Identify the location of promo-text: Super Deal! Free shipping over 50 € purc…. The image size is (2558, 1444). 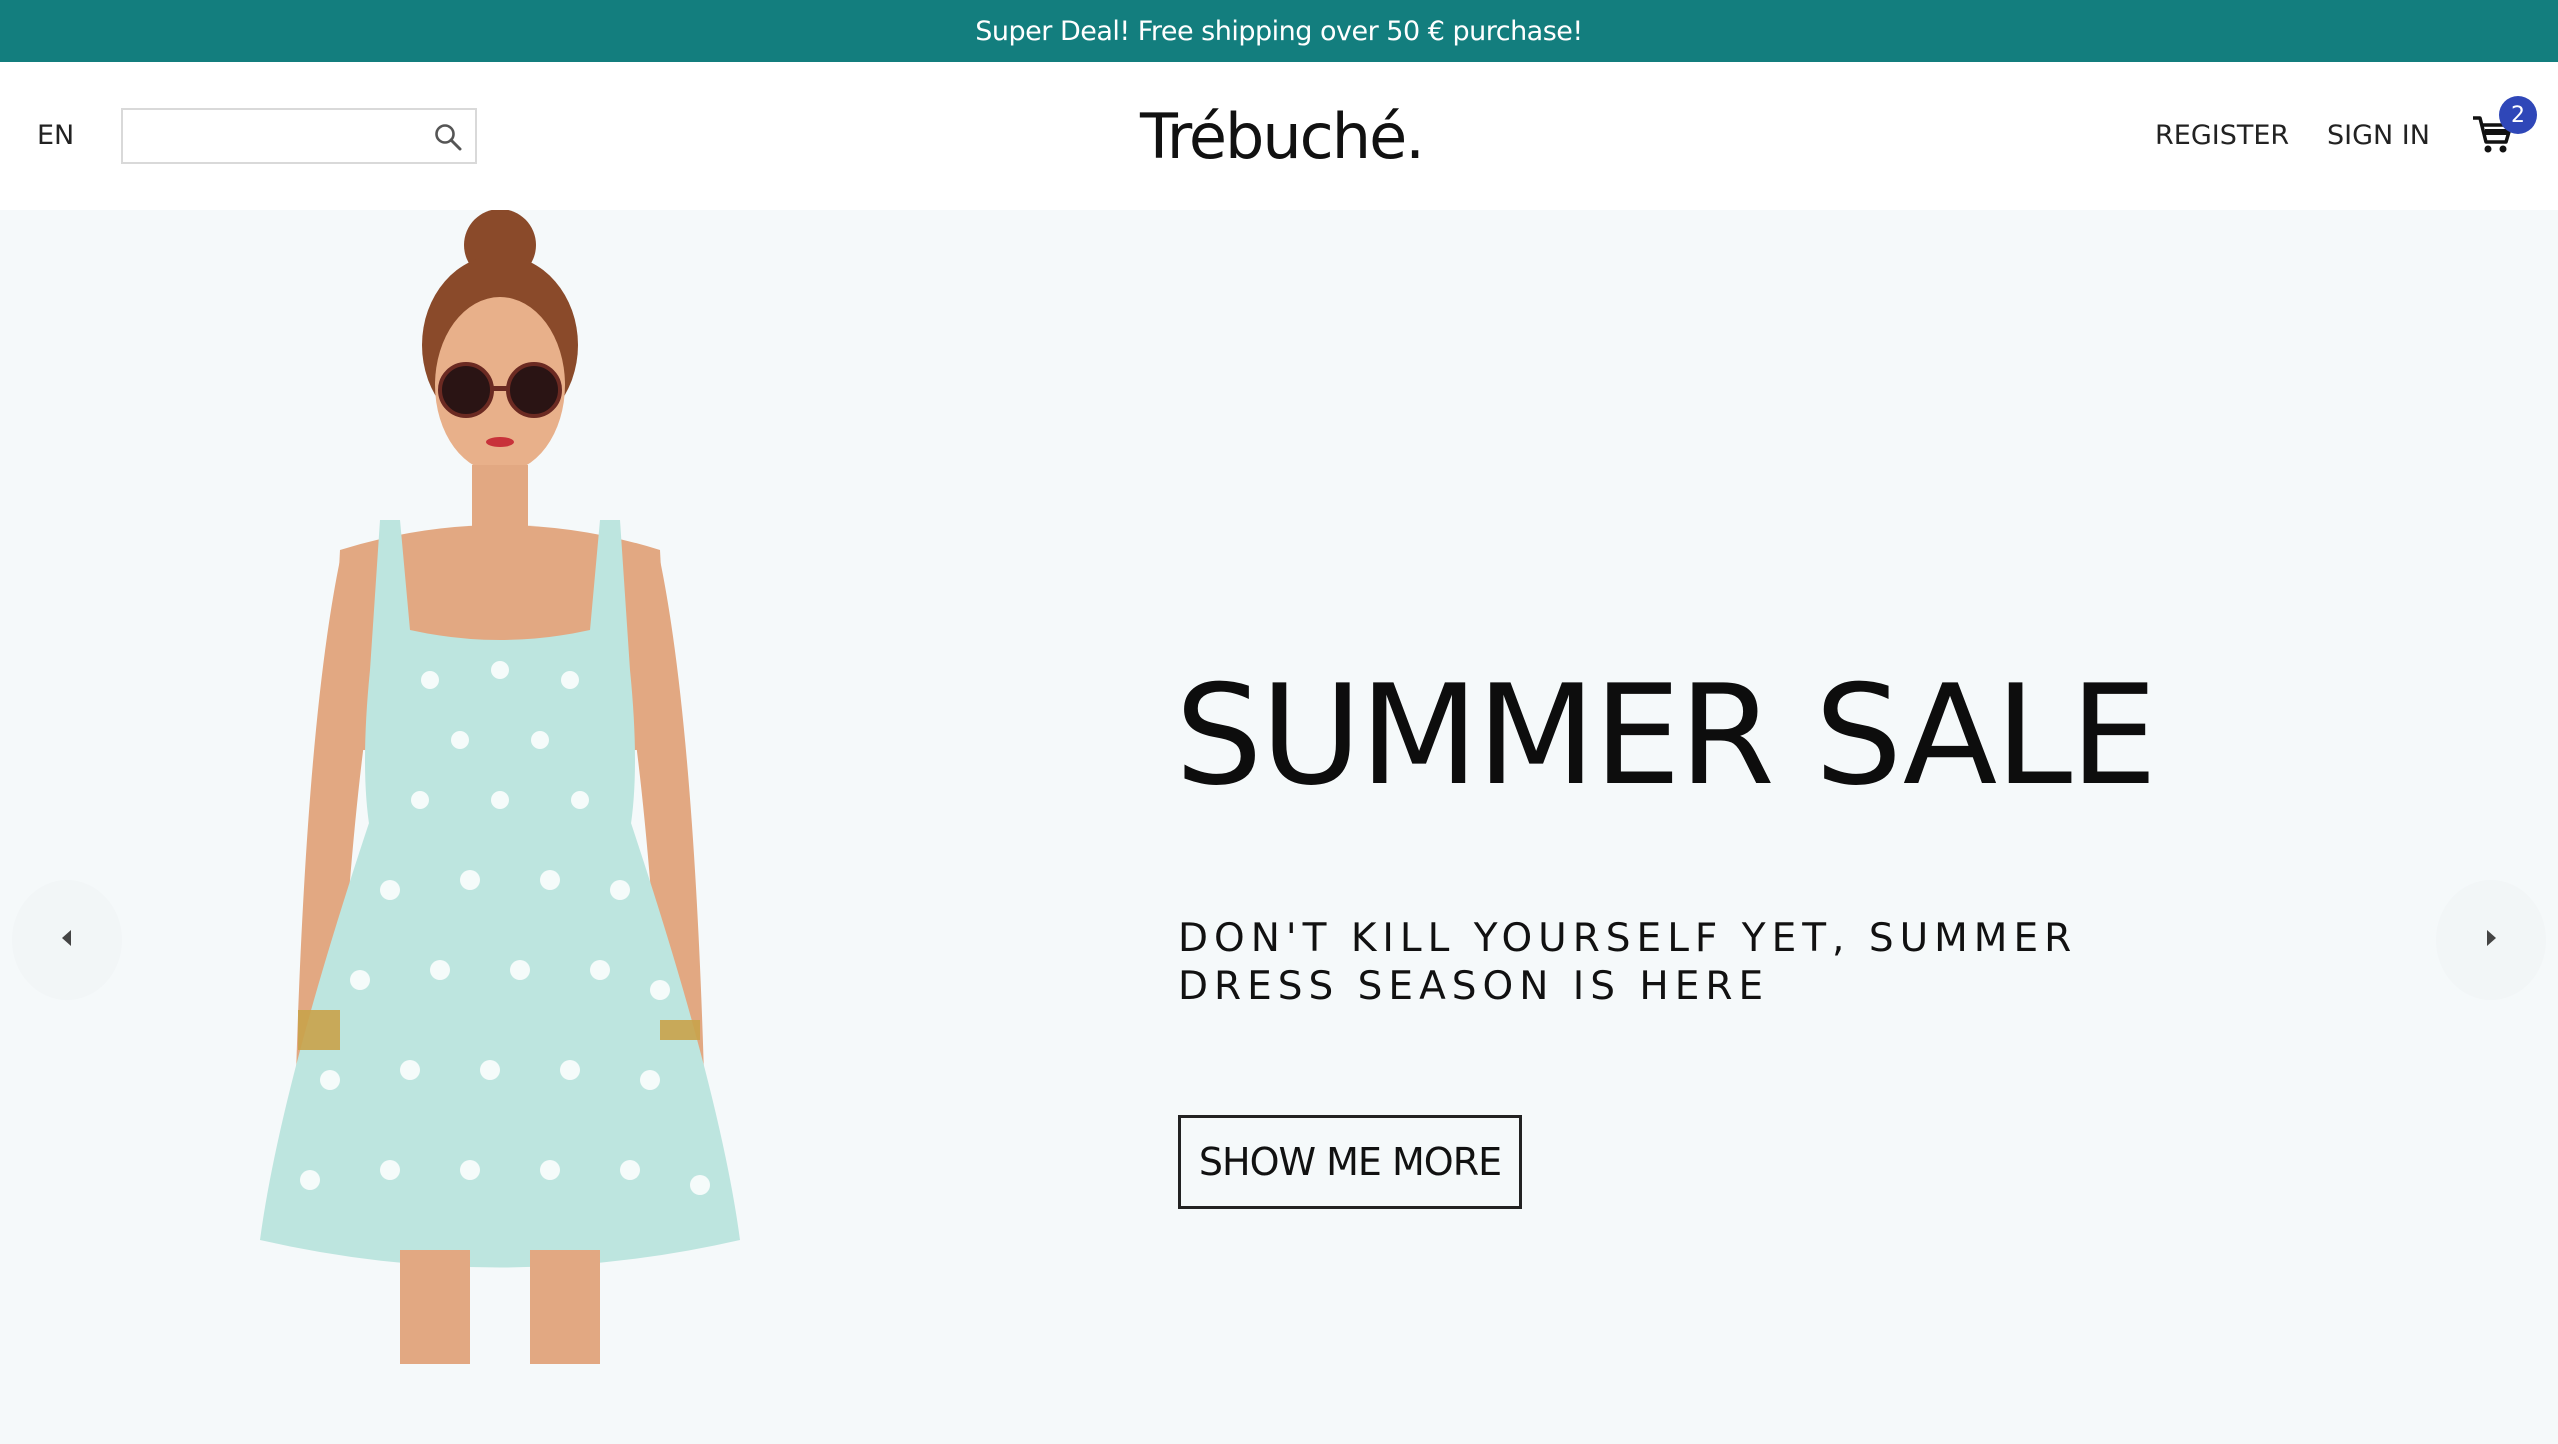
(1279, 31).